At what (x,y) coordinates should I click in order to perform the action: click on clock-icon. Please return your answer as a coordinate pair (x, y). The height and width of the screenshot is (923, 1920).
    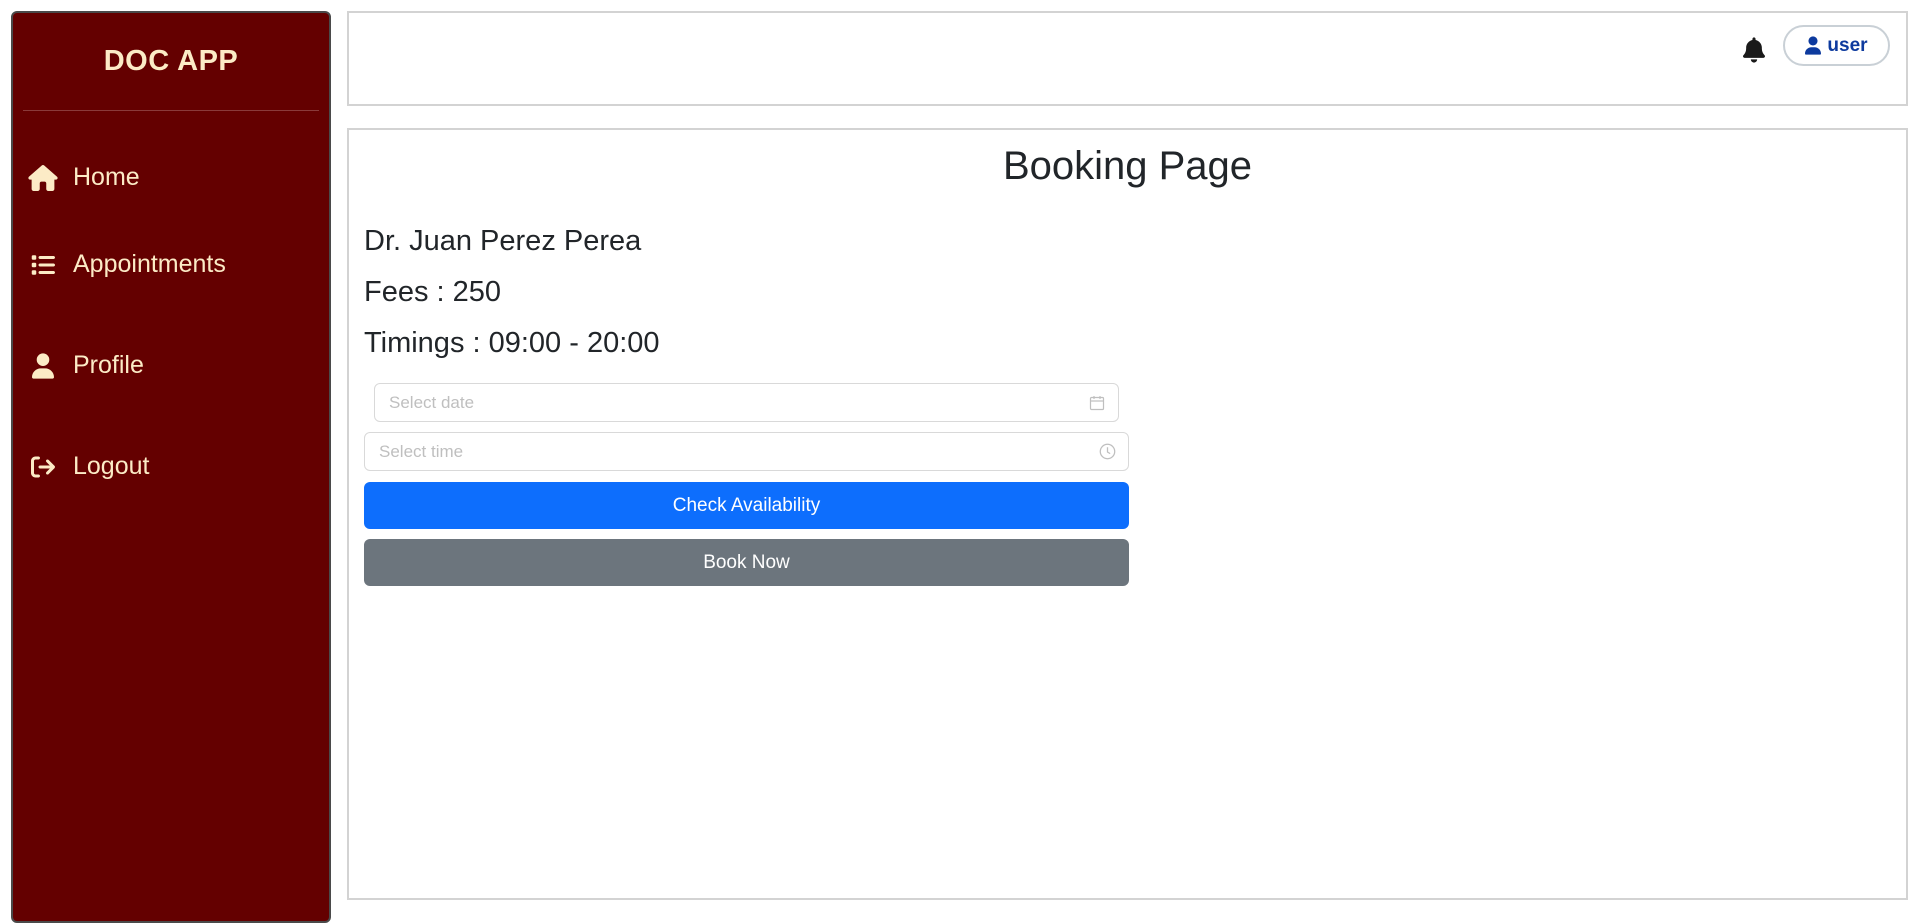
    Looking at the image, I should click on (1107, 452).